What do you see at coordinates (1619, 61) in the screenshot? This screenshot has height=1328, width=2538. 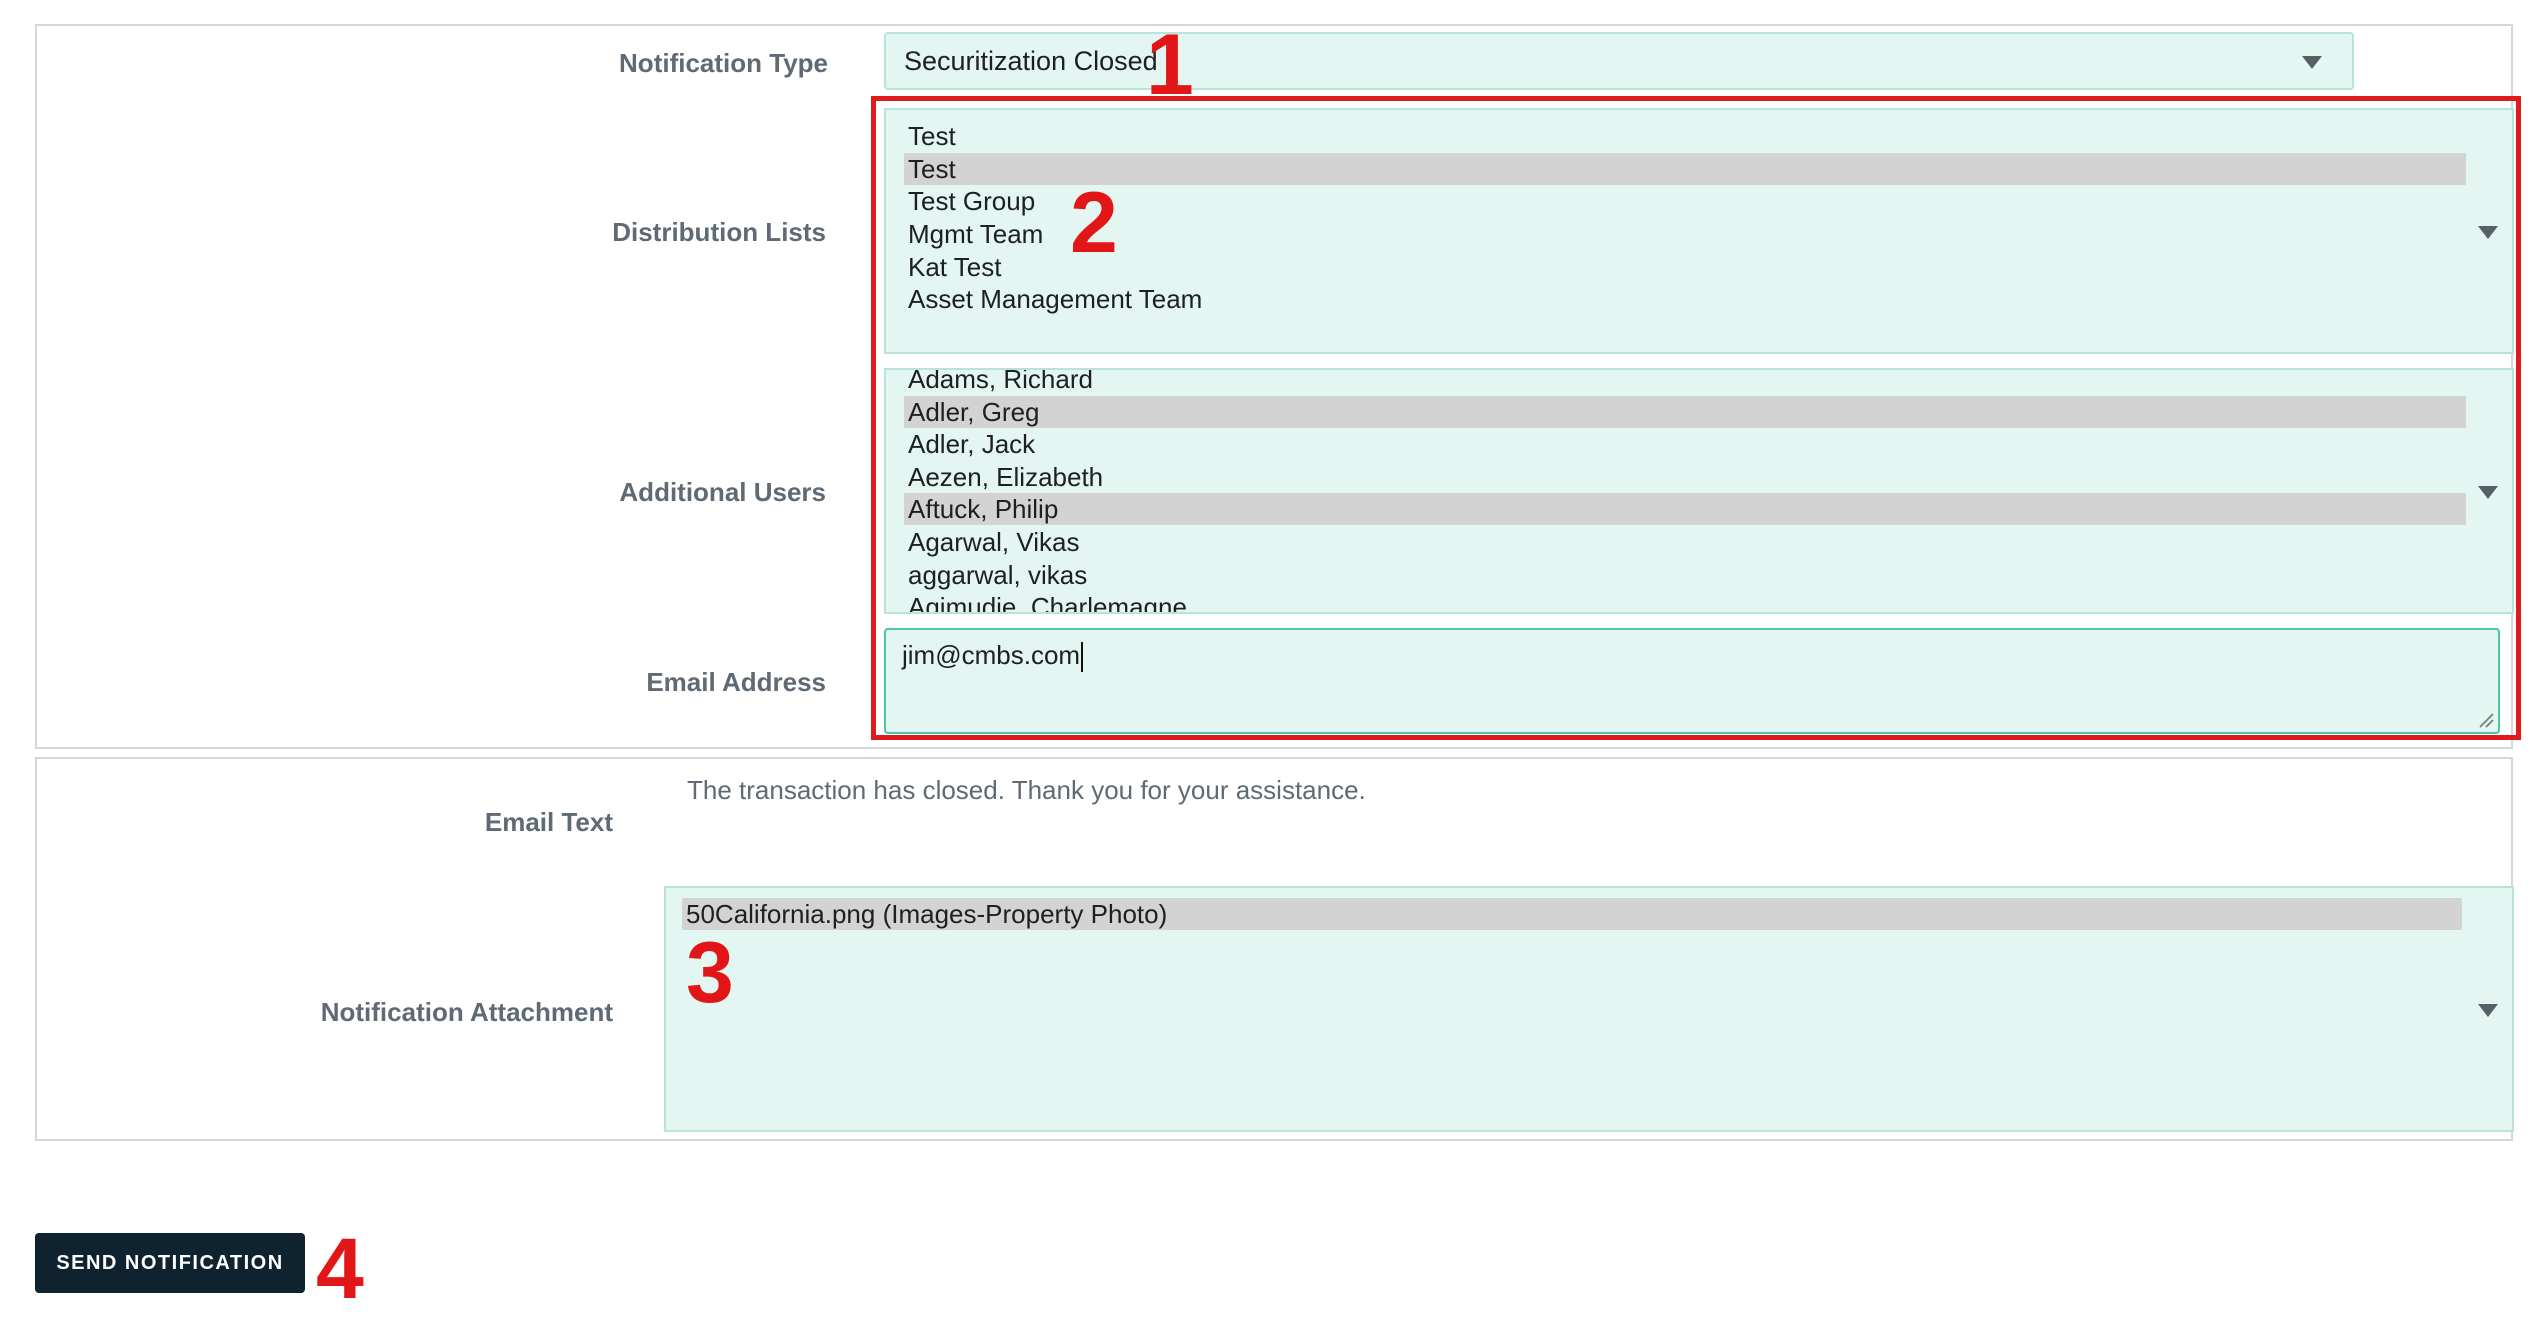 I see `notification-type-select: Securitization Closed` at bounding box center [1619, 61].